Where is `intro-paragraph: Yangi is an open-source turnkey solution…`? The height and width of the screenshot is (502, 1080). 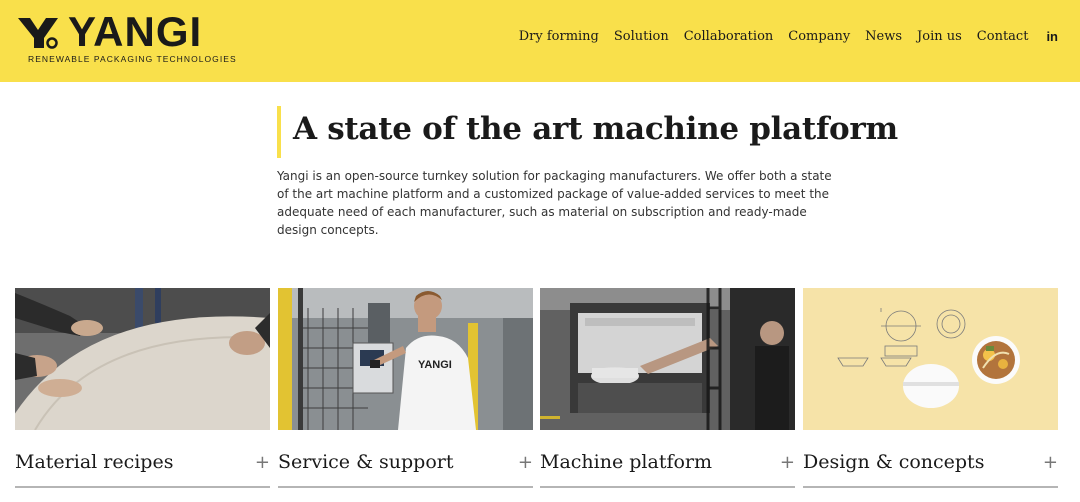
intro-paragraph: Yangi is an open-source turnkey solution… is located at coordinates (554, 203).